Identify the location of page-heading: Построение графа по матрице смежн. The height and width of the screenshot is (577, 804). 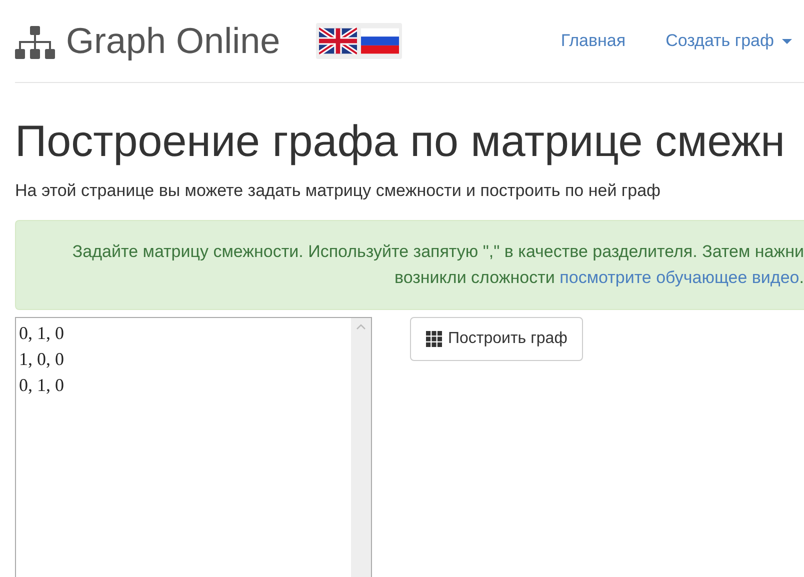
(400, 142).